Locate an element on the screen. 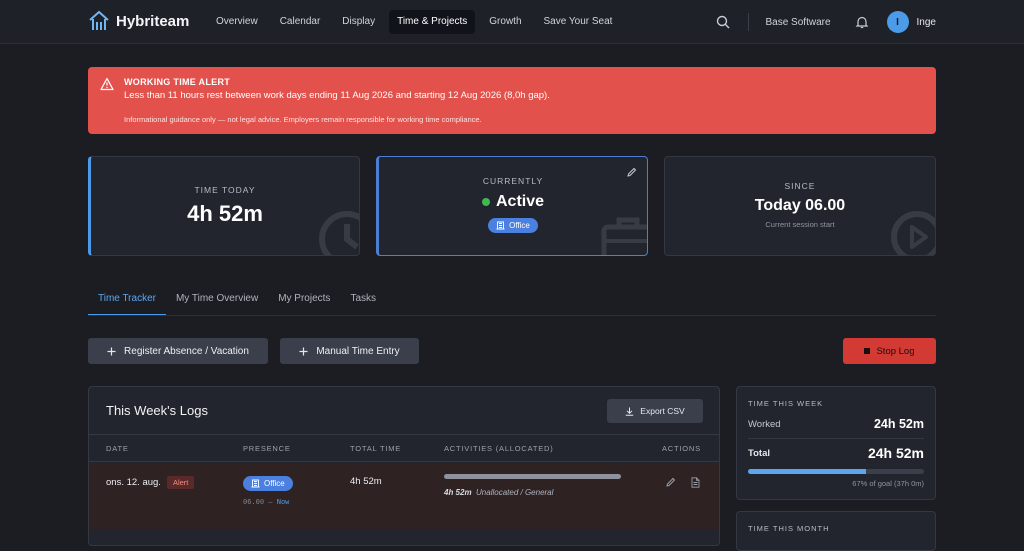  tab-my-time-overview: My Time Overview is located at coordinates (217, 301).